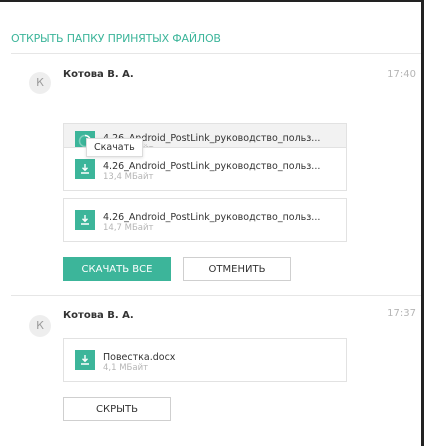 This screenshot has width=428, height=446. Describe the element at coordinates (401, 74) in the screenshot. I see `message-time: 17:40` at that location.